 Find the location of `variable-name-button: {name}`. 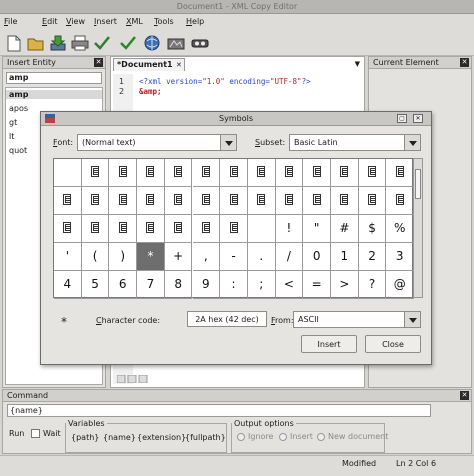

variable-name-button: {name} is located at coordinates (119, 437).